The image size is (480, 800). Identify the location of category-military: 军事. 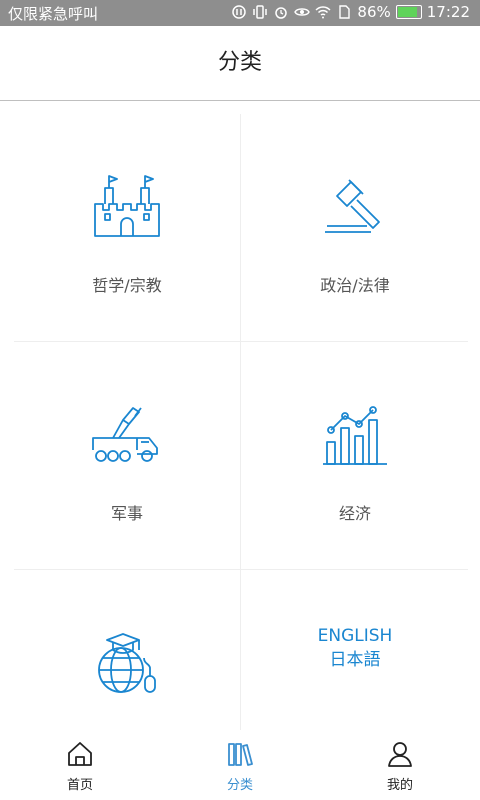
(127, 455).